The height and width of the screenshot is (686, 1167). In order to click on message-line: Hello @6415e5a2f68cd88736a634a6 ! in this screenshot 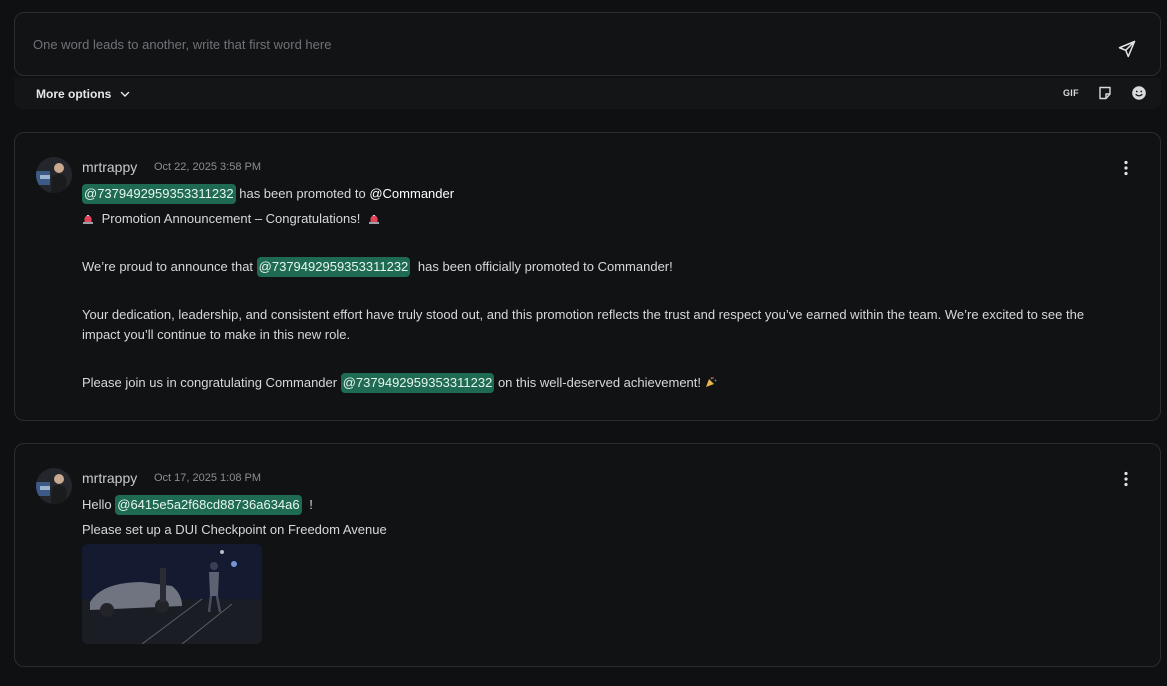, I will do `click(197, 505)`.